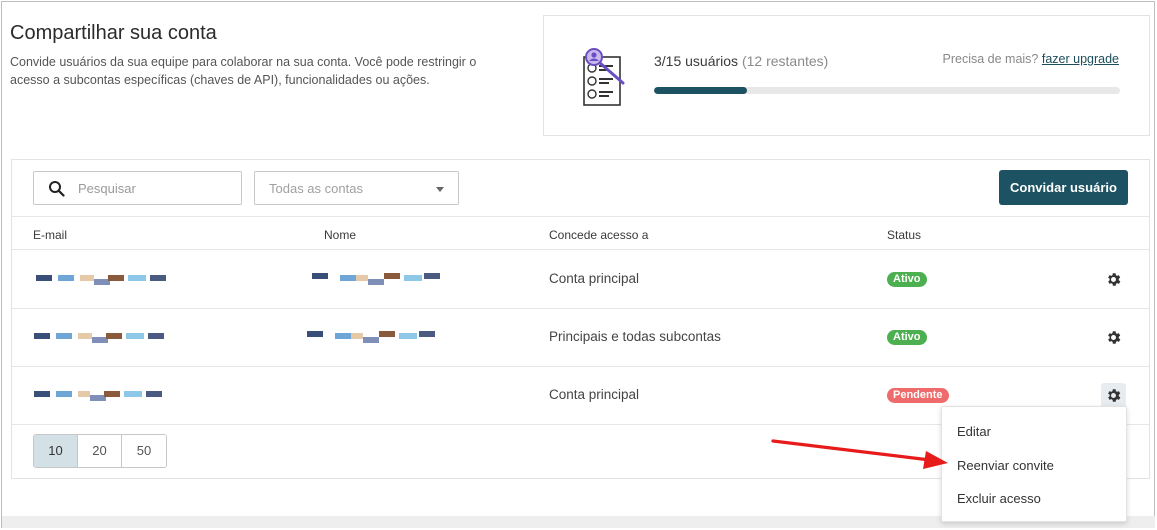 This screenshot has width=1157, height=530. I want to click on page-title: Compartilhar sua conta, so click(113, 33).